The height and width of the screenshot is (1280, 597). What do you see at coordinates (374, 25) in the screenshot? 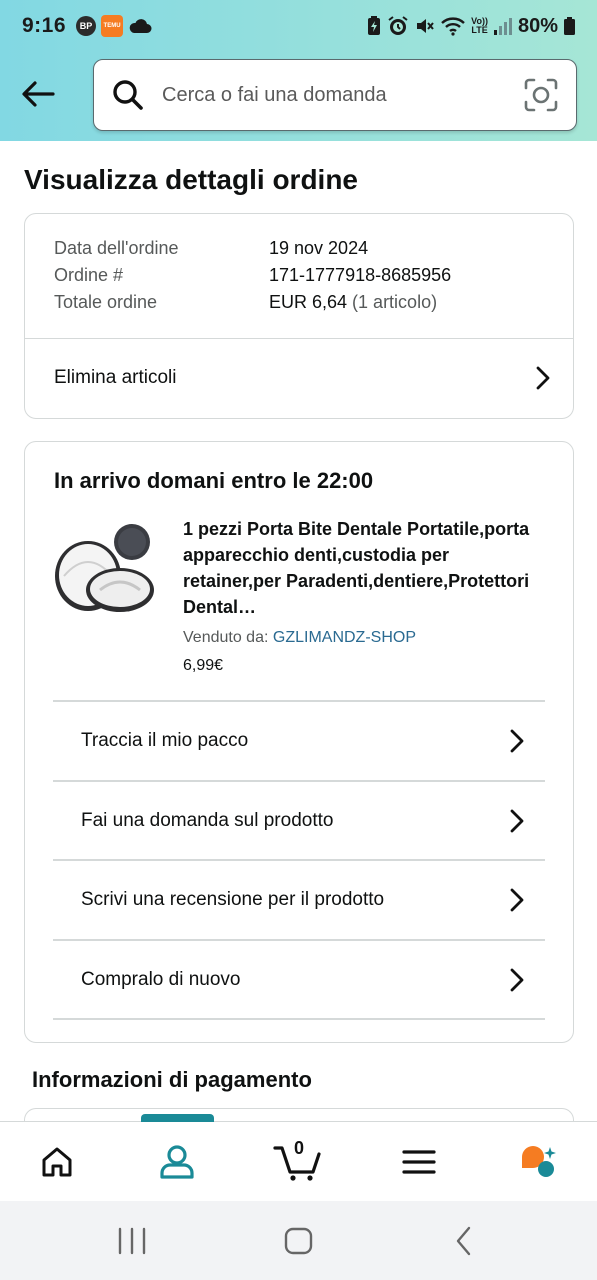
I see `battery-saver-icon` at bounding box center [374, 25].